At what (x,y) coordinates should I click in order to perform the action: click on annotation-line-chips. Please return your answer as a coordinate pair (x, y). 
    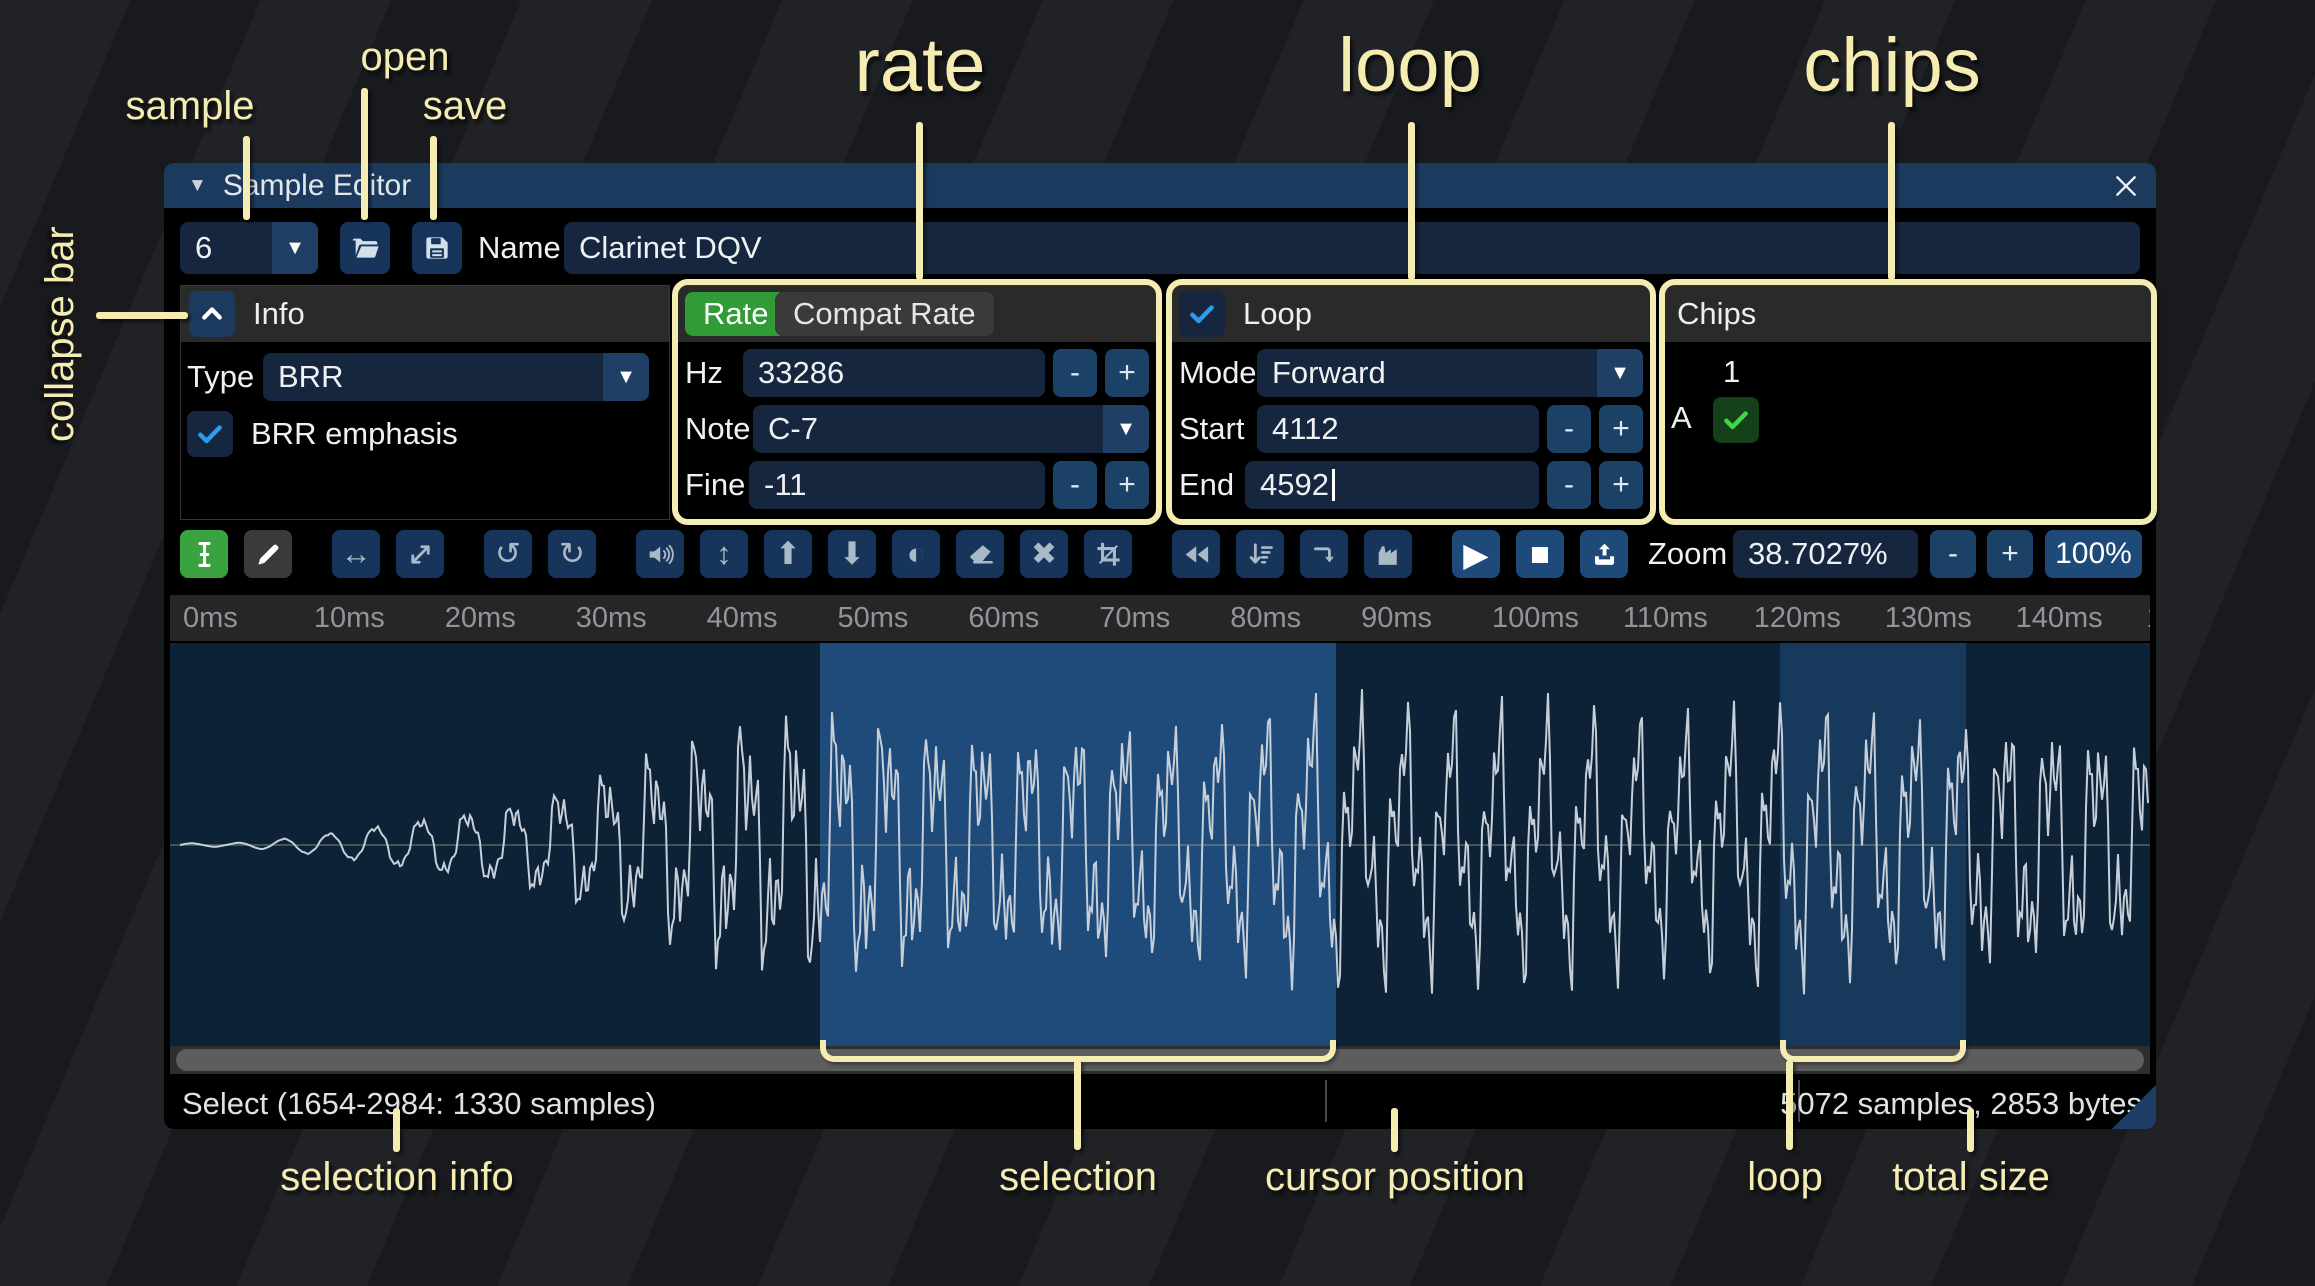
    Looking at the image, I should click on (1891, 201).